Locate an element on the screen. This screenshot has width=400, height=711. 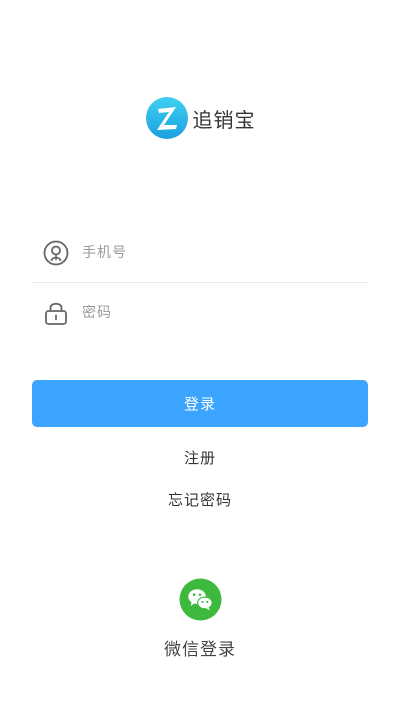
phone-input is located at coordinates (224, 253).